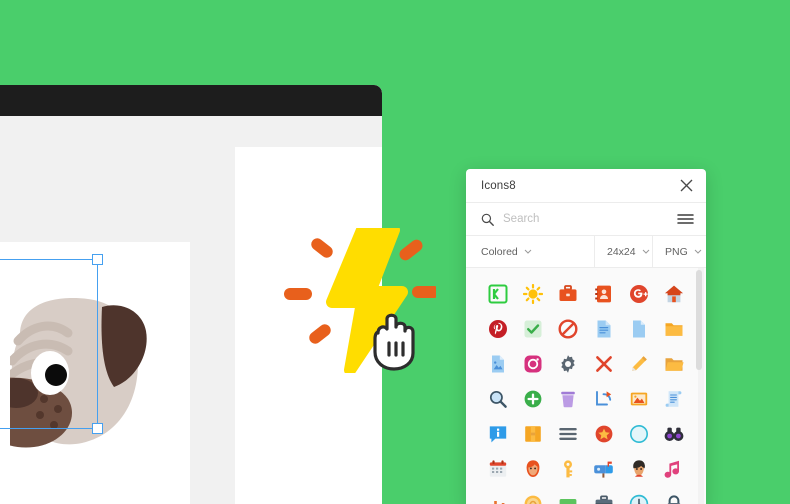 Image resolution: width=790 pixels, height=504 pixels. What do you see at coordinates (568, 328) in the screenshot?
I see `no-entry-icon` at bounding box center [568, 328].